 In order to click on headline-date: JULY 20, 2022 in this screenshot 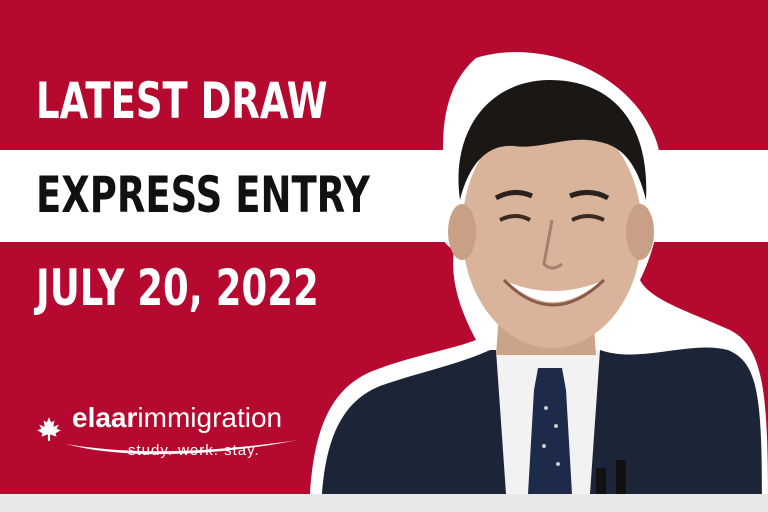, I will do `click(177, 288)`.